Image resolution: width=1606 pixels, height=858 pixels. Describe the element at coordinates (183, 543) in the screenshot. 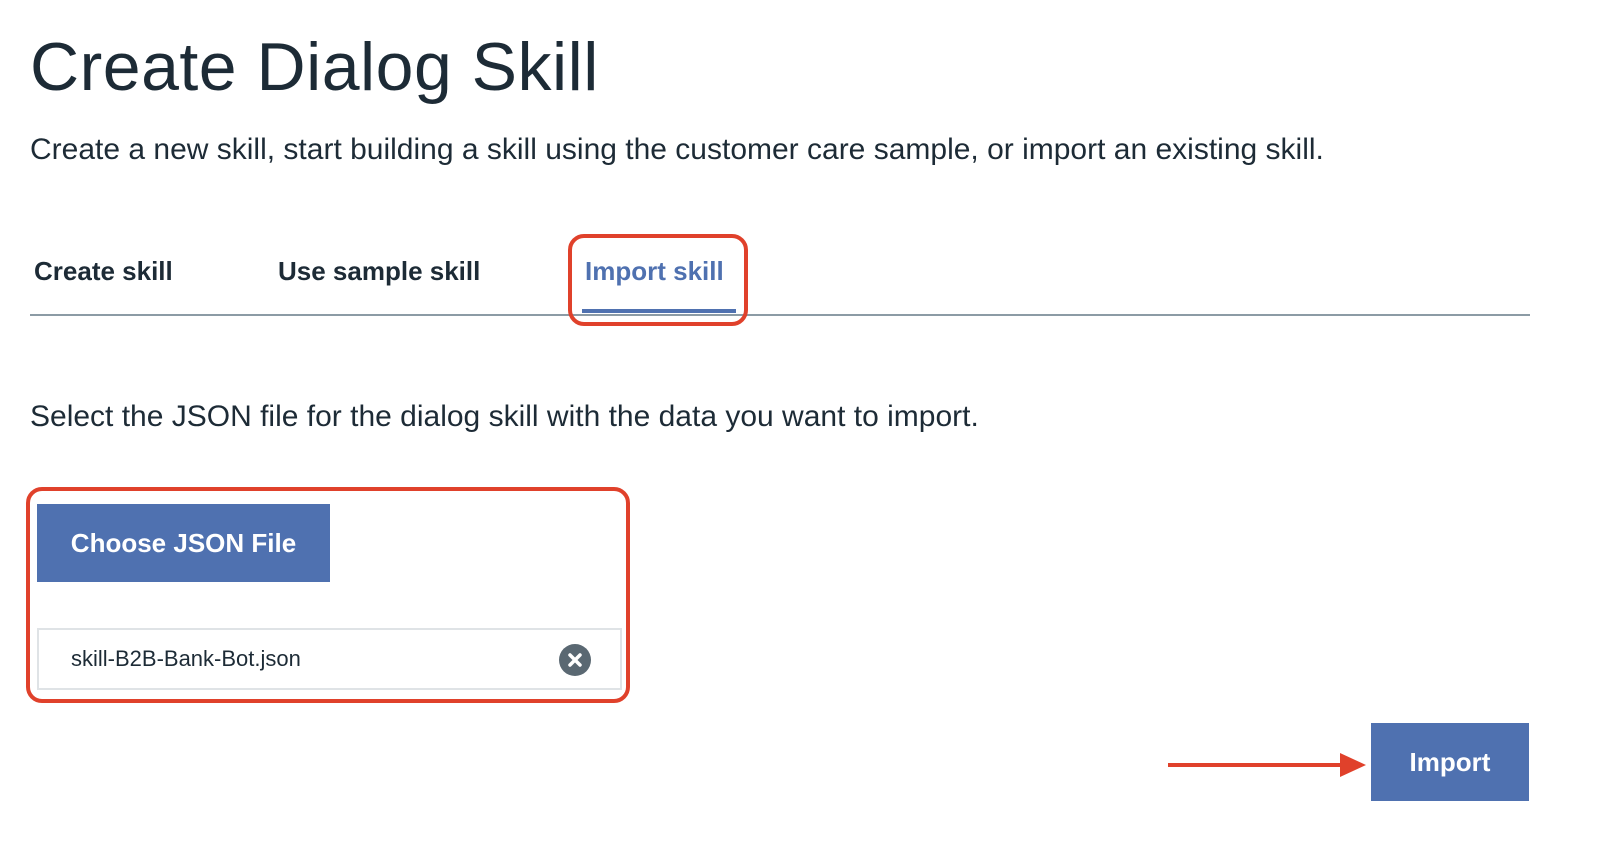

I see `choose-json-file-button: Choose JSON File` at that location.